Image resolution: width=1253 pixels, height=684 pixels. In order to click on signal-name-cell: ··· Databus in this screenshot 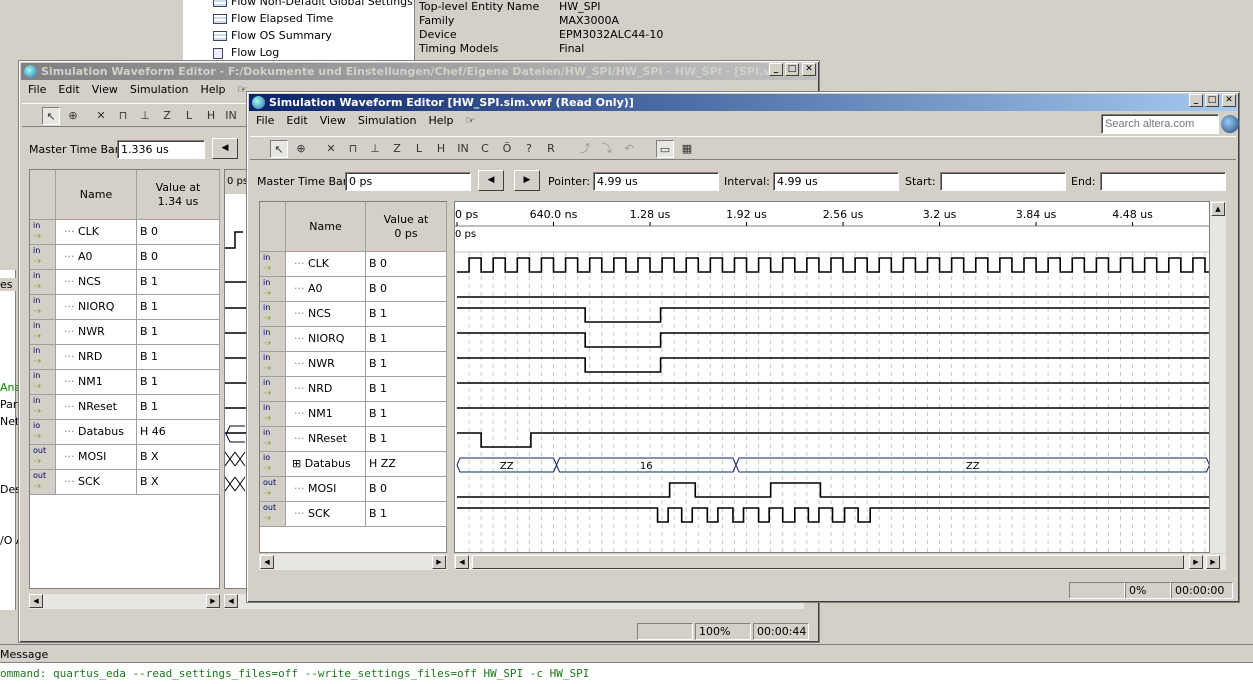, I will do `click(96, 432)`.